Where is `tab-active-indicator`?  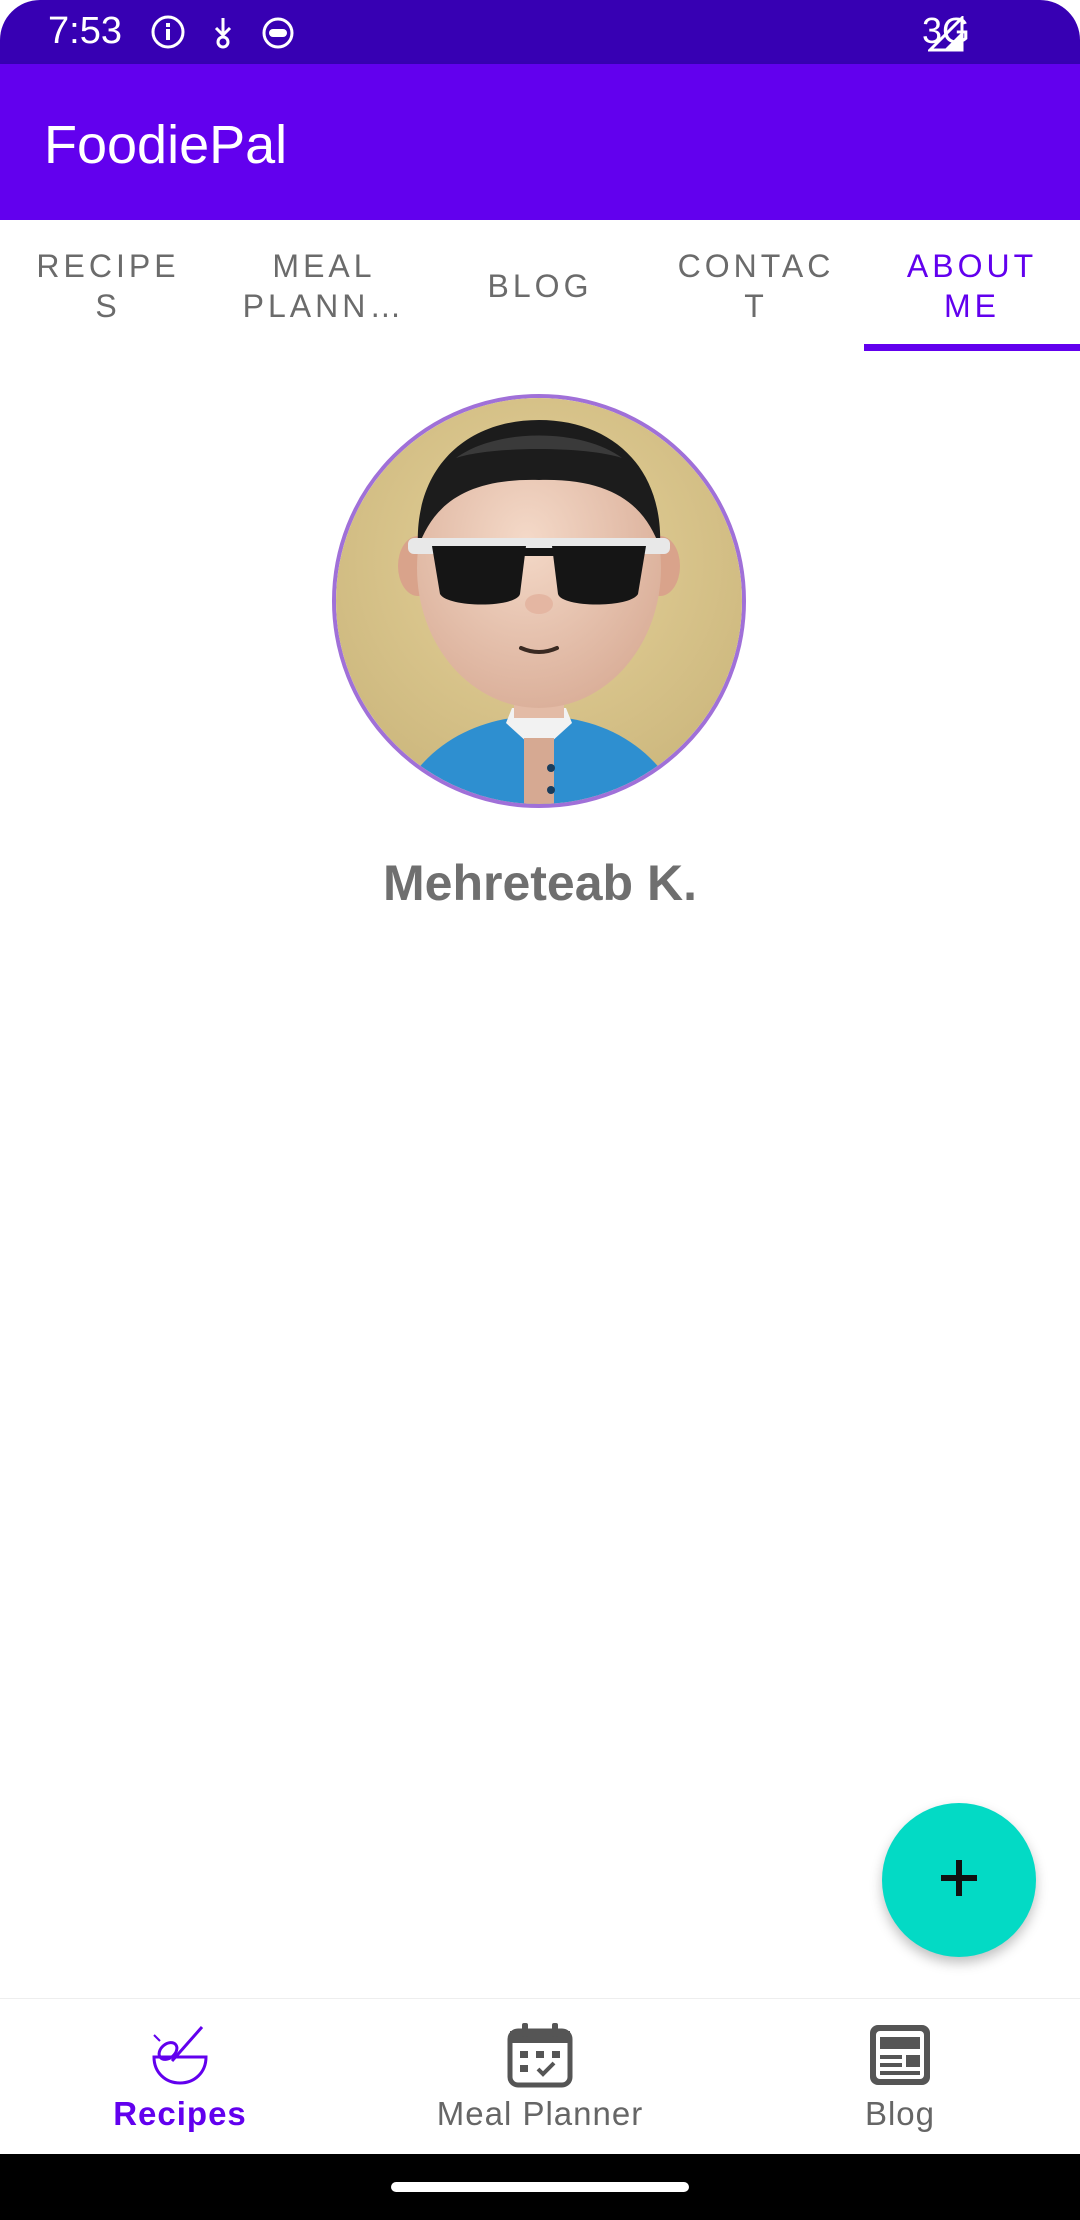 tab-active-indicator is located at coordinates (972, 347).